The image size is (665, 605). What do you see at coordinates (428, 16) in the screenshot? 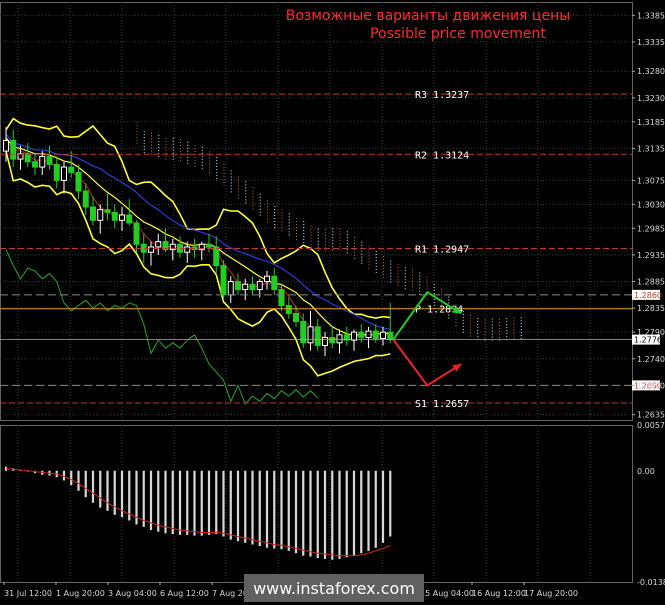
I see `chart-title-ru: Возможные варианты движения цены` at bounding box center [428, 16].